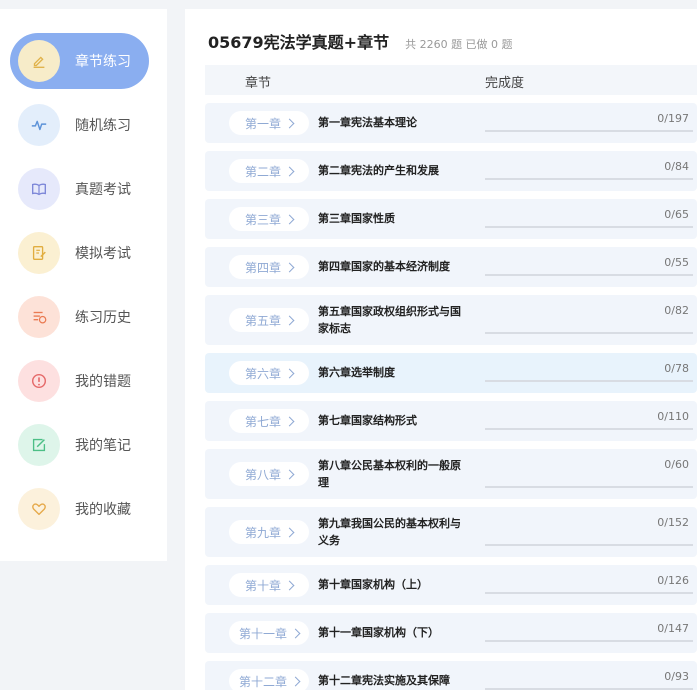  What do you see at coordinates (103, 382) in the screenshot?
I see `sidebar-item-label: 我的错题` at bounding box center [103, 382].